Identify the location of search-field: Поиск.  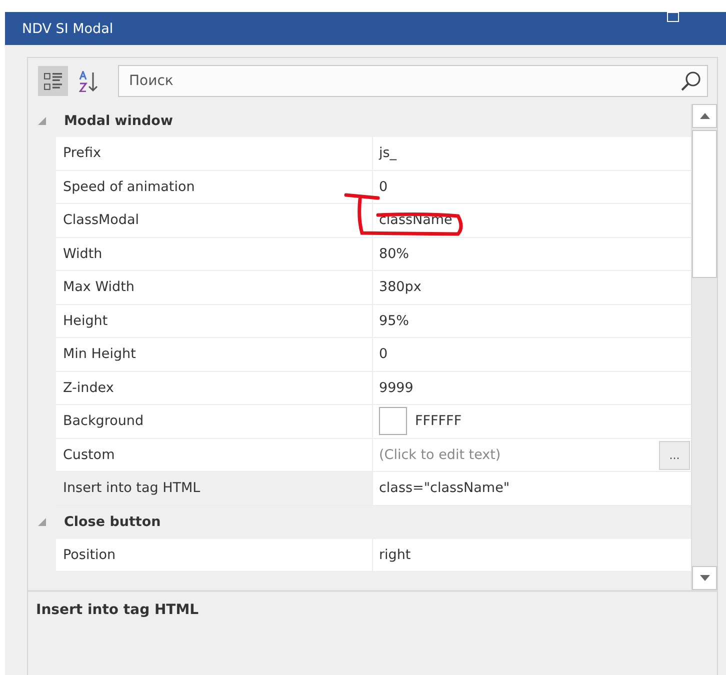
(413, 81).